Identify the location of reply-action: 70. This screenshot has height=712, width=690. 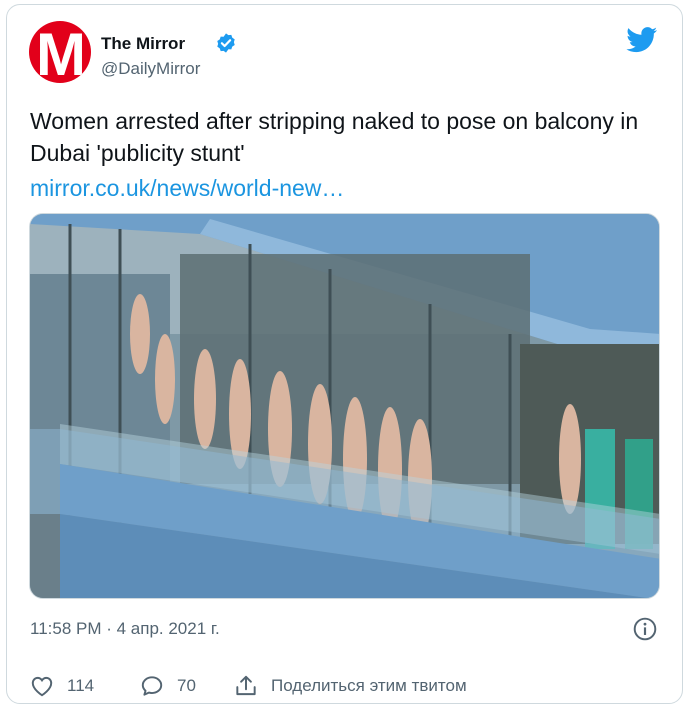
(167, 686).